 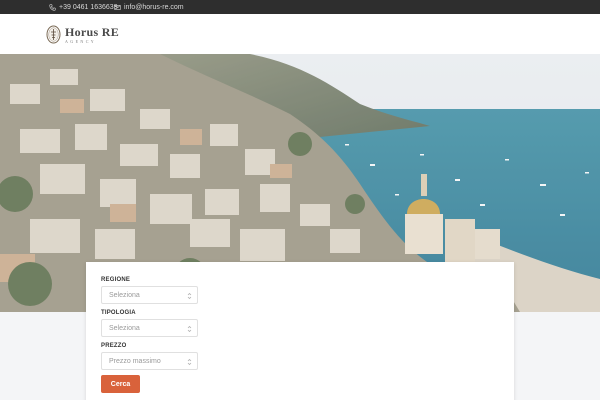 I want to click on brand-logo: Horus RE AGENCY, so click(x=82, y=34).